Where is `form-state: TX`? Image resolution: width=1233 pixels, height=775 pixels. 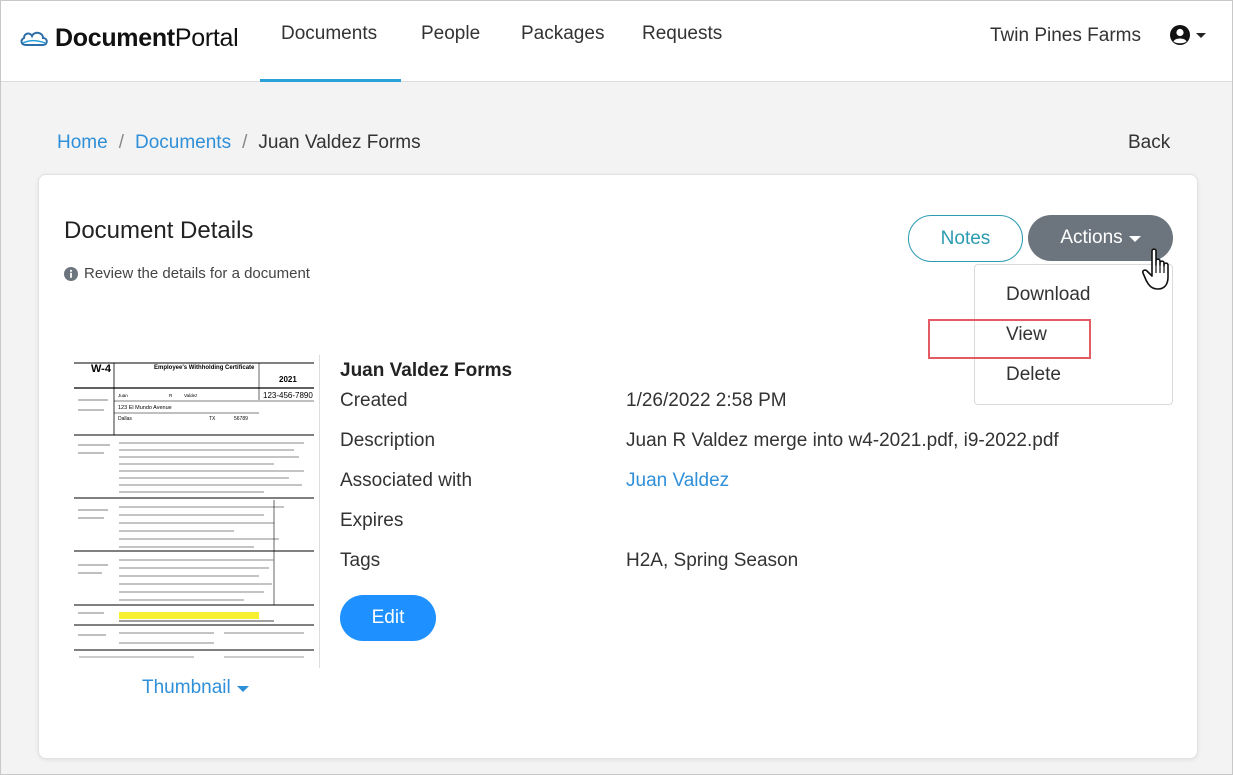
form-state: TX is located at coordinates (212, 419).